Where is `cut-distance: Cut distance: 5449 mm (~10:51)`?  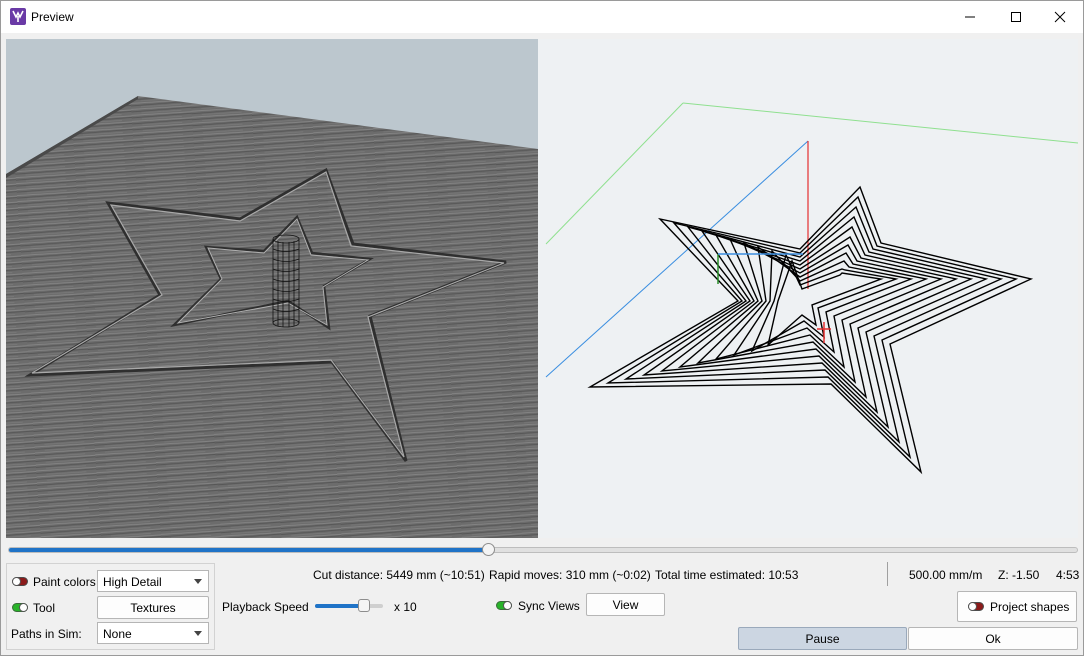
cut-distance: Cut distance: 5449 mm (~10:51) is located at coordinates (399, 575).